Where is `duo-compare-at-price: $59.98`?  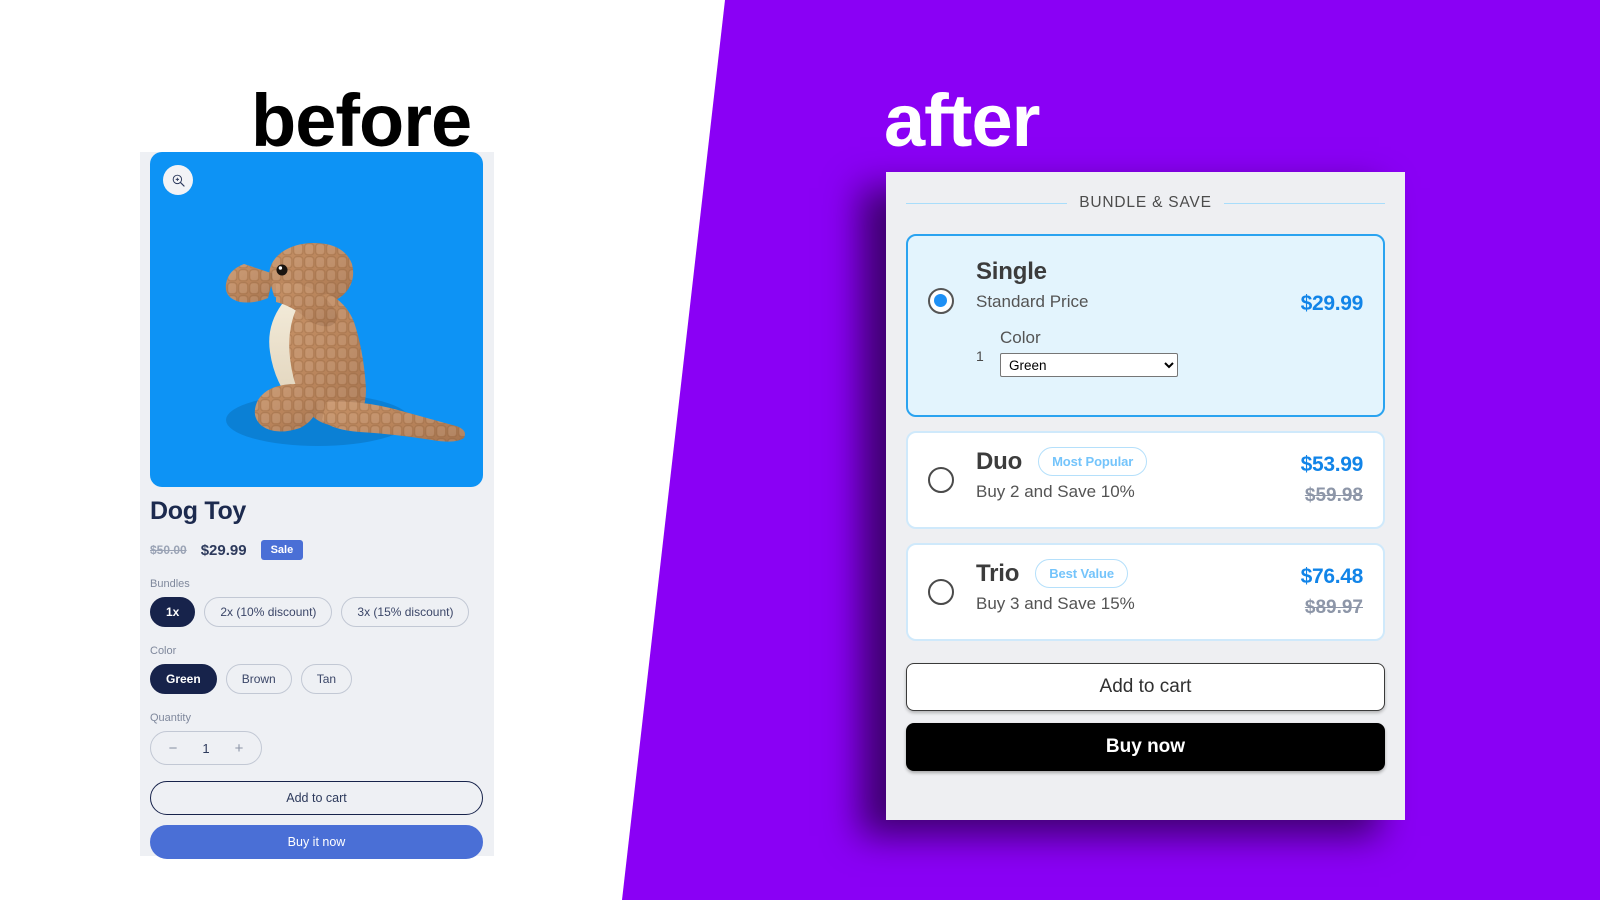 duo-compare-at-price: $59.98 is located at coordinates (1333, 495).